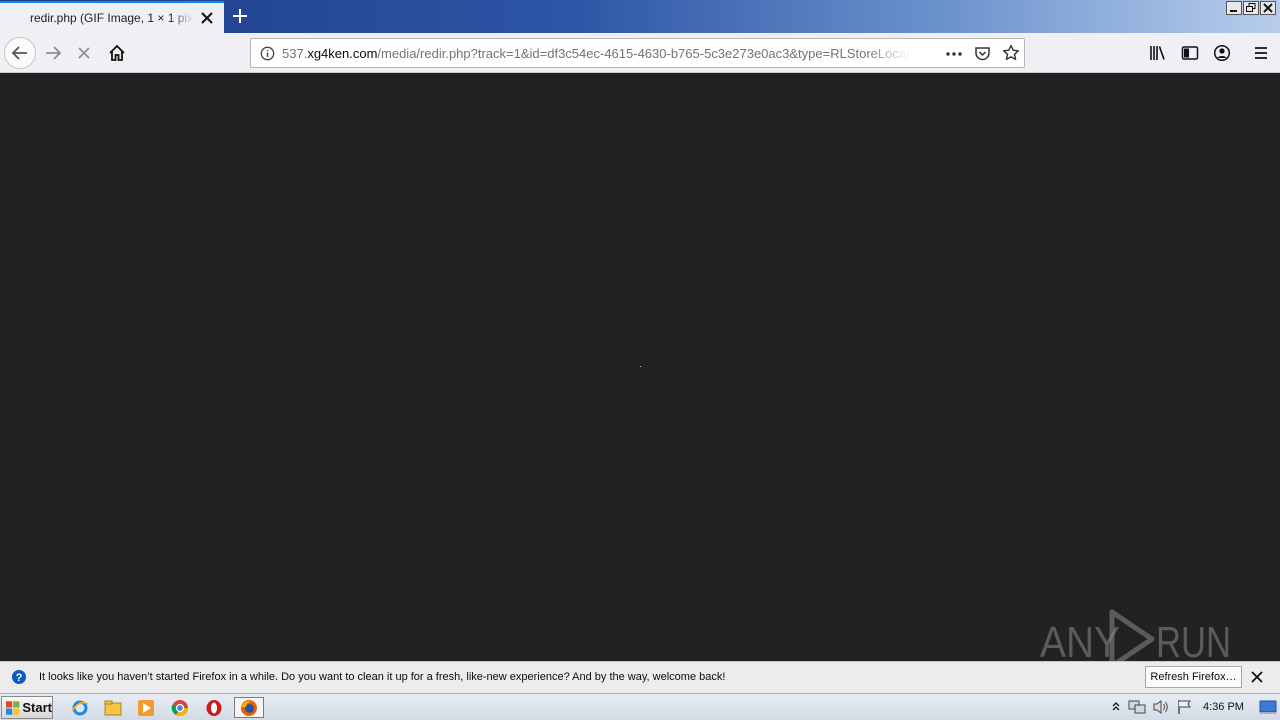 This screenshot has height=720, width=1280. What do you see at coordinates (1080, 642) in the screenshot?
I see `watermark-any-text: ANY` at bounding box center [1080, 642].